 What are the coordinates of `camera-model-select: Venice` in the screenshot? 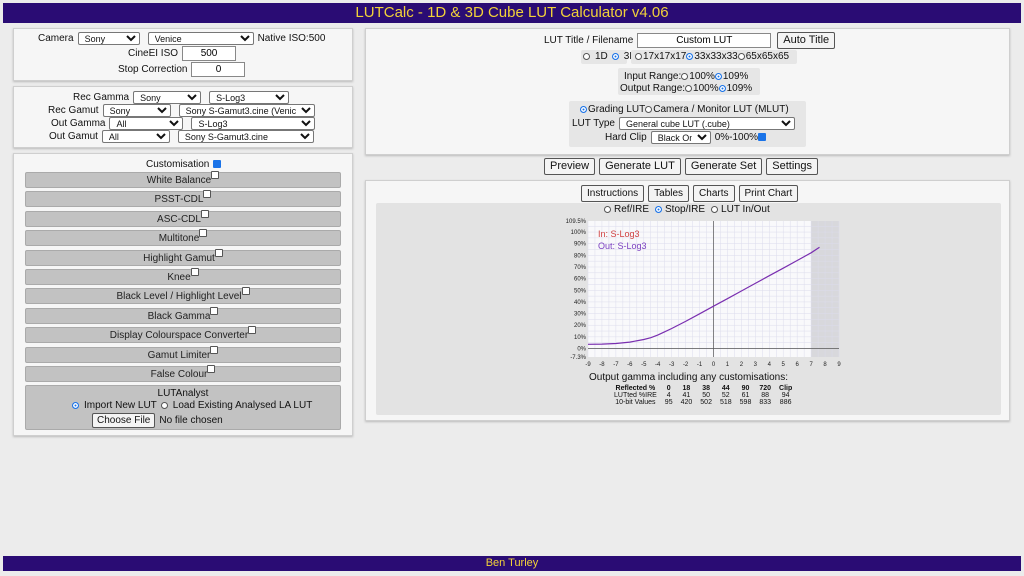 It's located at (200, 38).